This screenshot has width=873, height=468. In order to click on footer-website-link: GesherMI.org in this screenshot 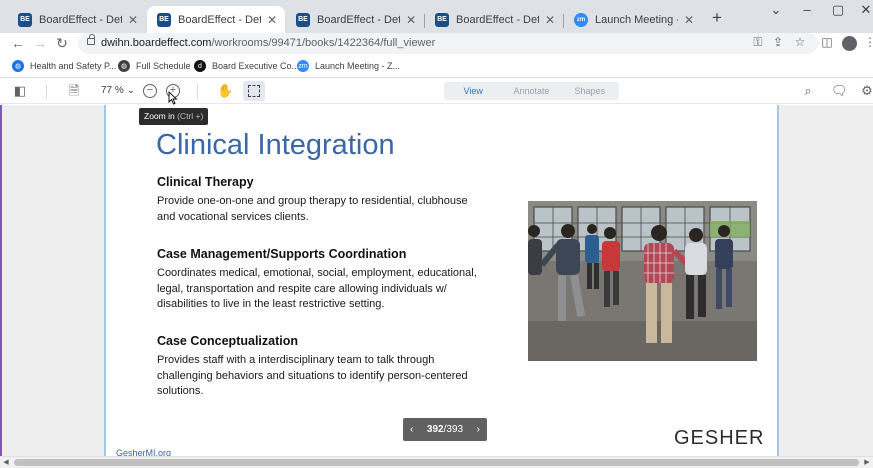, I will do `click(143, 452)`.